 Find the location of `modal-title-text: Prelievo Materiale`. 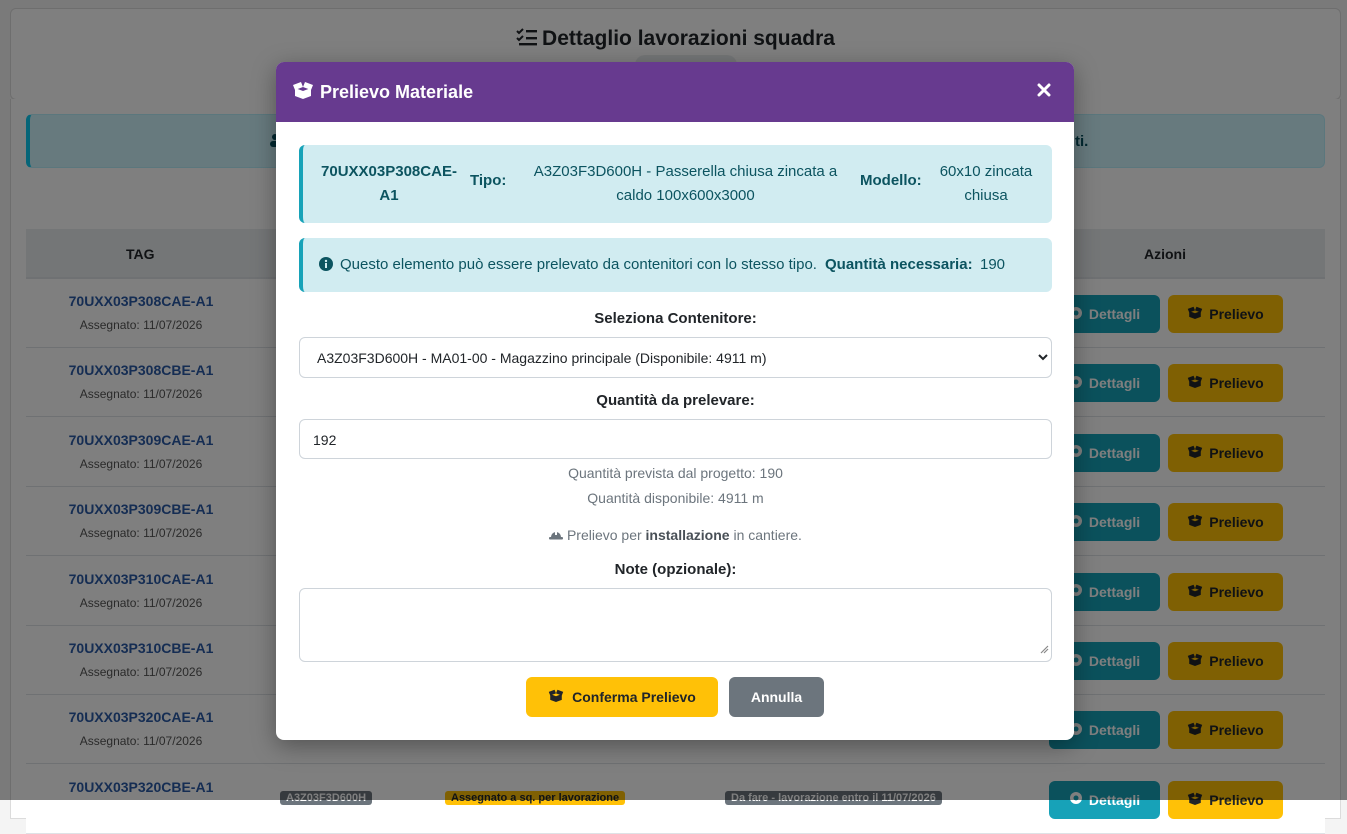

modal-title-text: Prelievo Materiale is located at coordinates (397, 92).